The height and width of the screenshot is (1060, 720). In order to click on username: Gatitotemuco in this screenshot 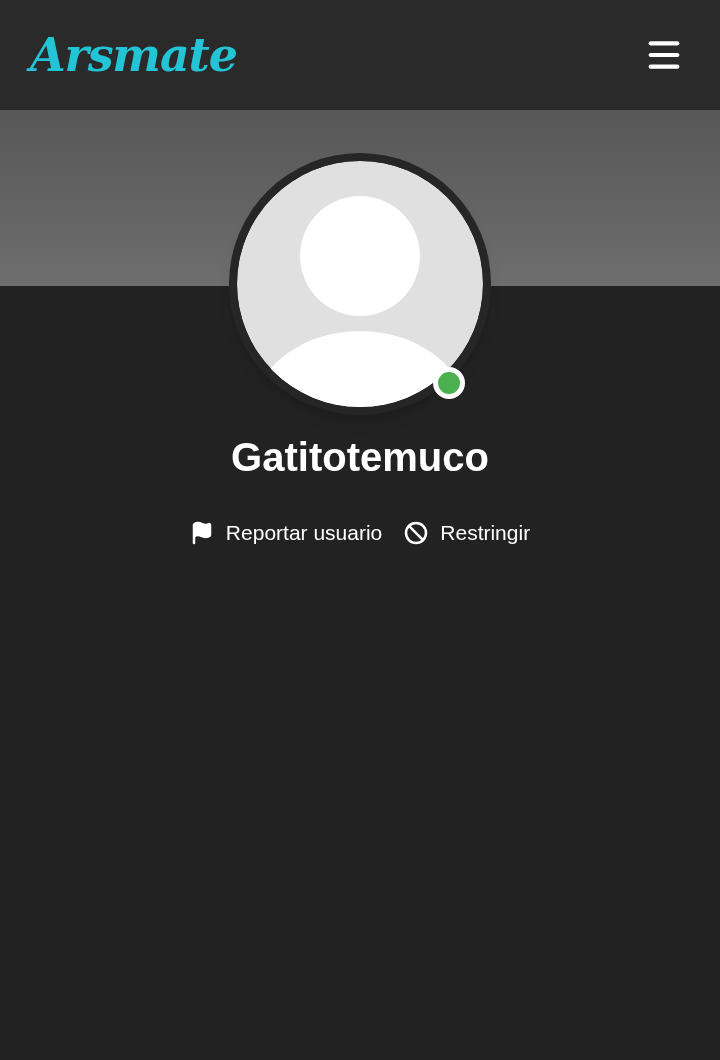, I will do `click(360, 457)`.